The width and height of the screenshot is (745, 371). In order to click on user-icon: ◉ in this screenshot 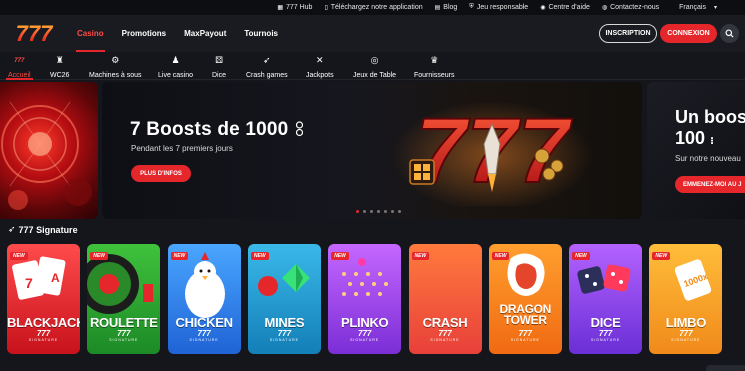, I will do `click(543, 8)`.